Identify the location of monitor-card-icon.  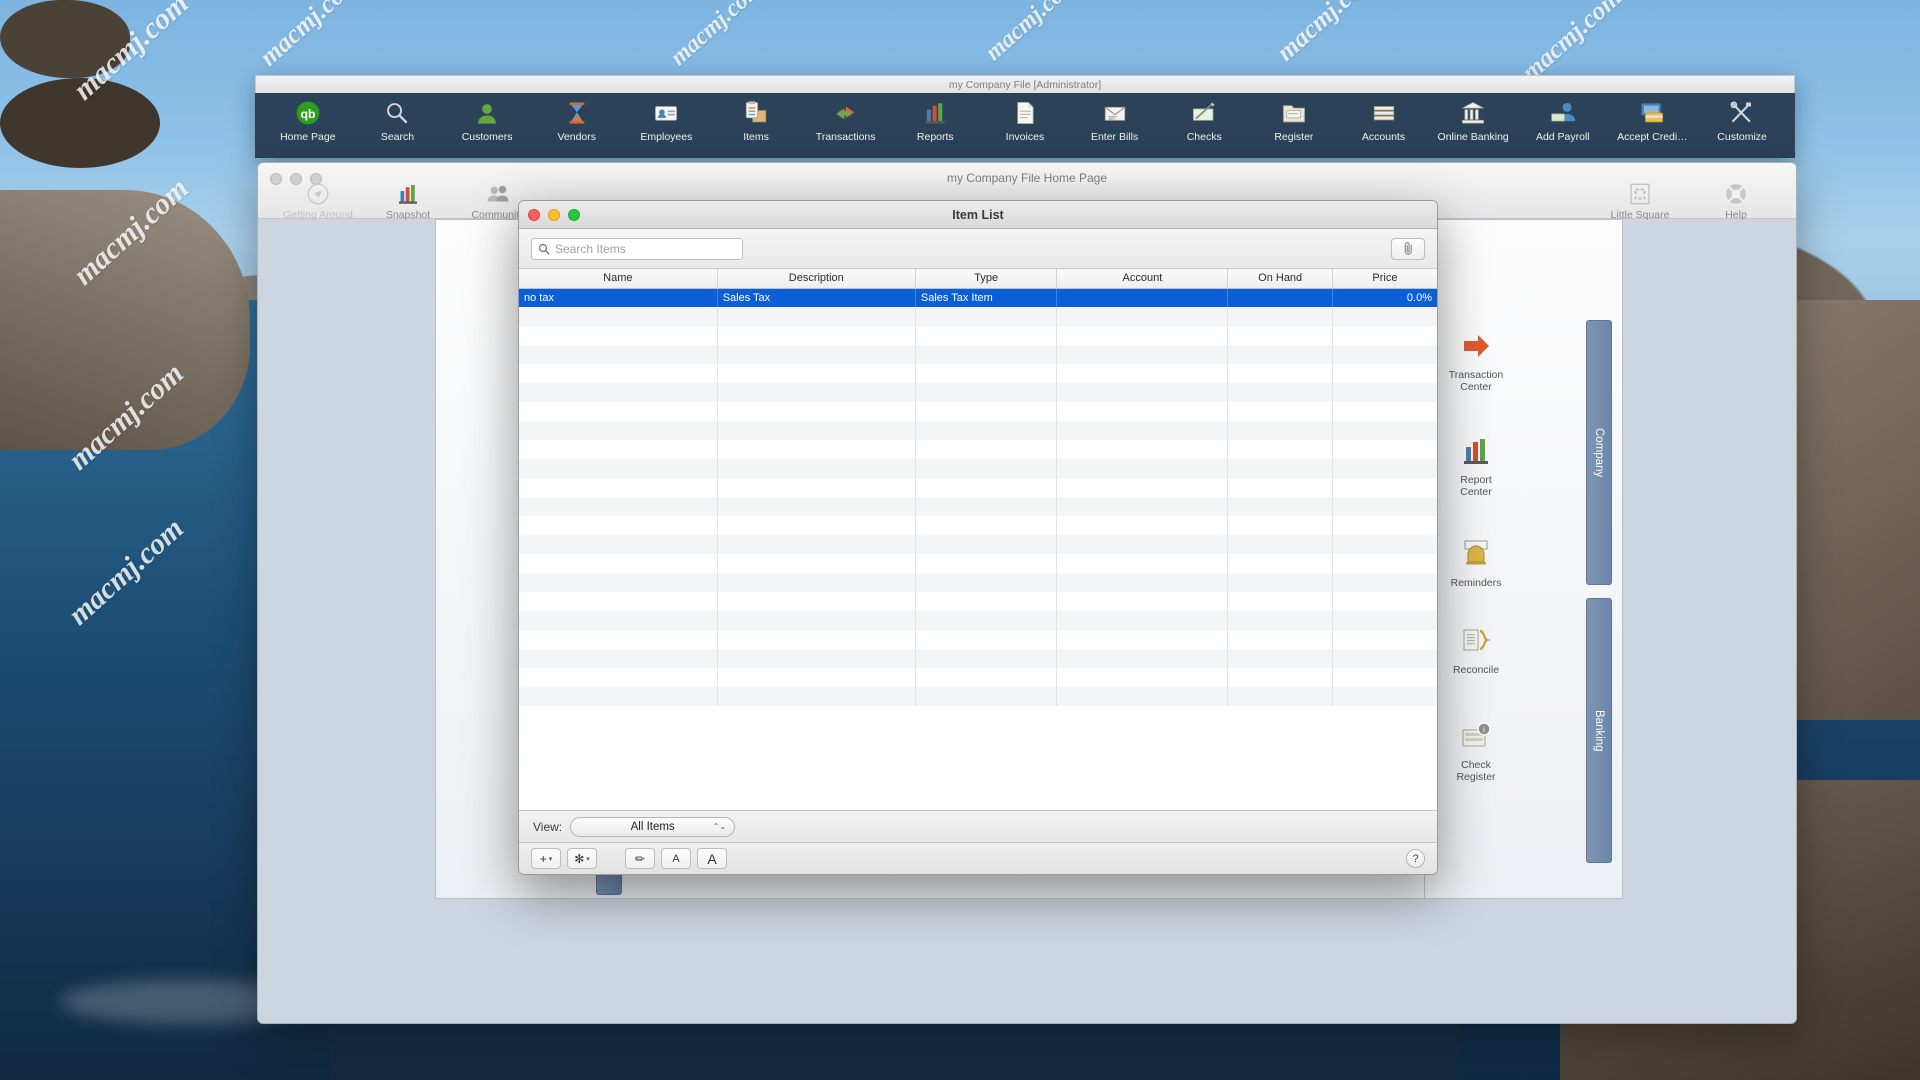
(1652, 113).